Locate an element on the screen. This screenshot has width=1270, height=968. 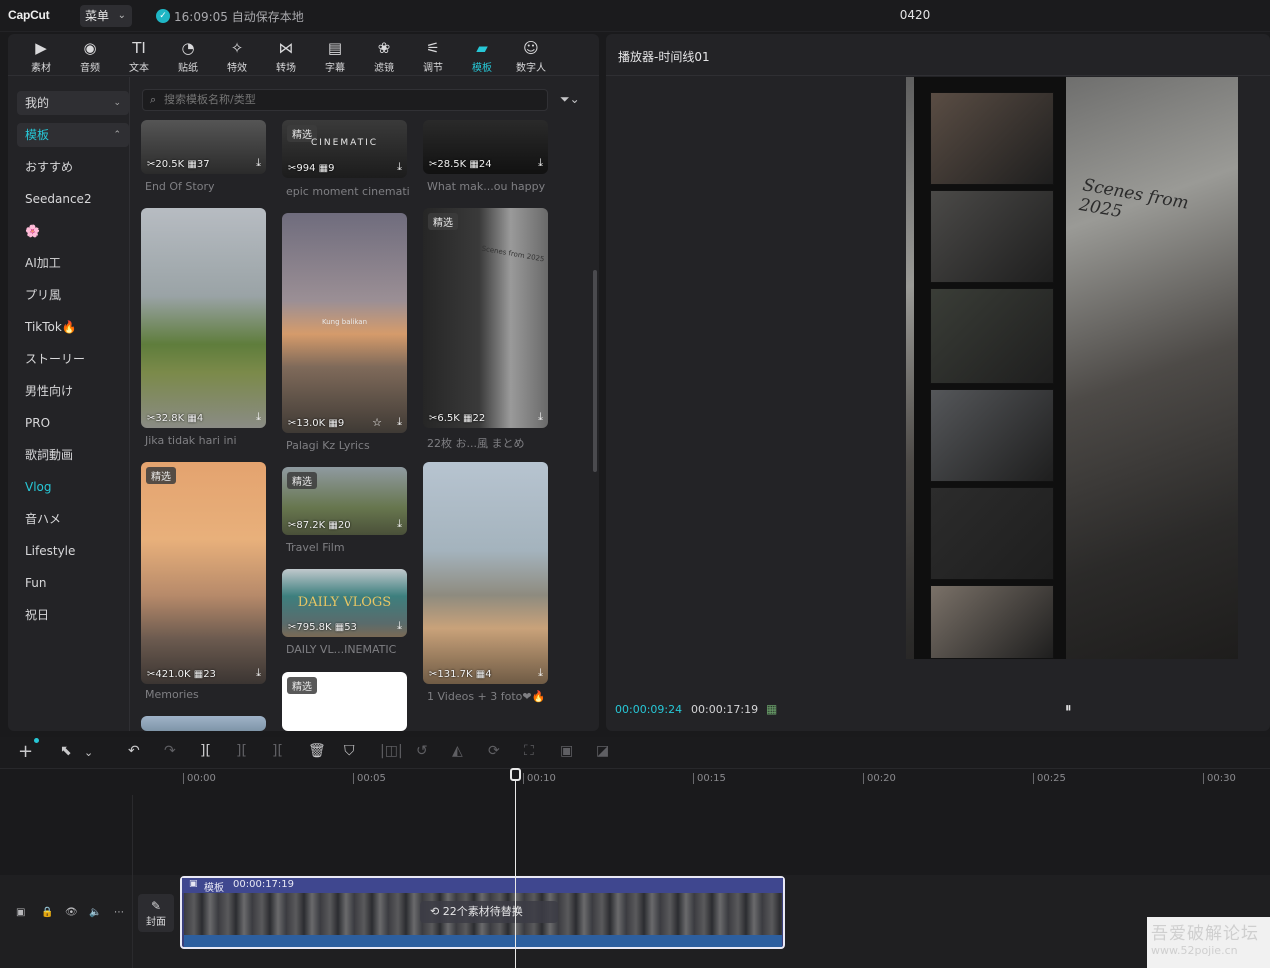
lock-icon: 🔒 is located at coordinates (47, 912).